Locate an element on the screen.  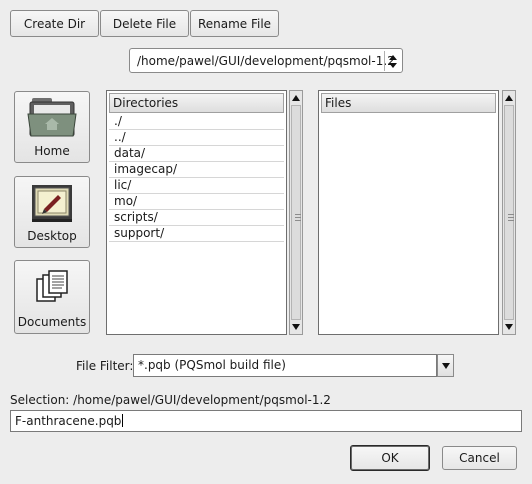
directory-item: imagecap/ is located at coordinates (196, 170).